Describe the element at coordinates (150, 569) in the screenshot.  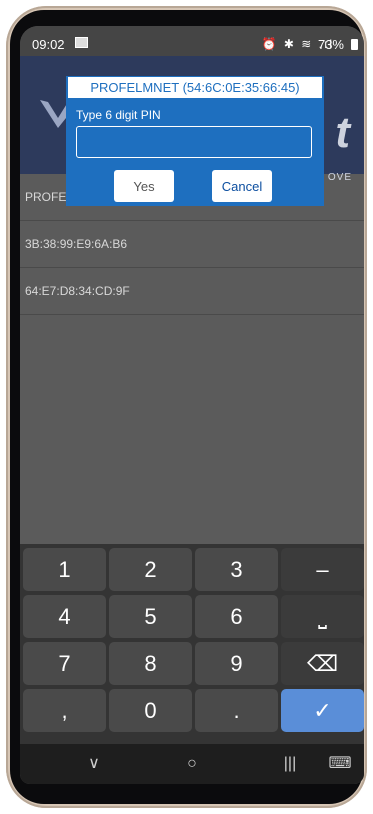
I see `key-2: 2` at that location.